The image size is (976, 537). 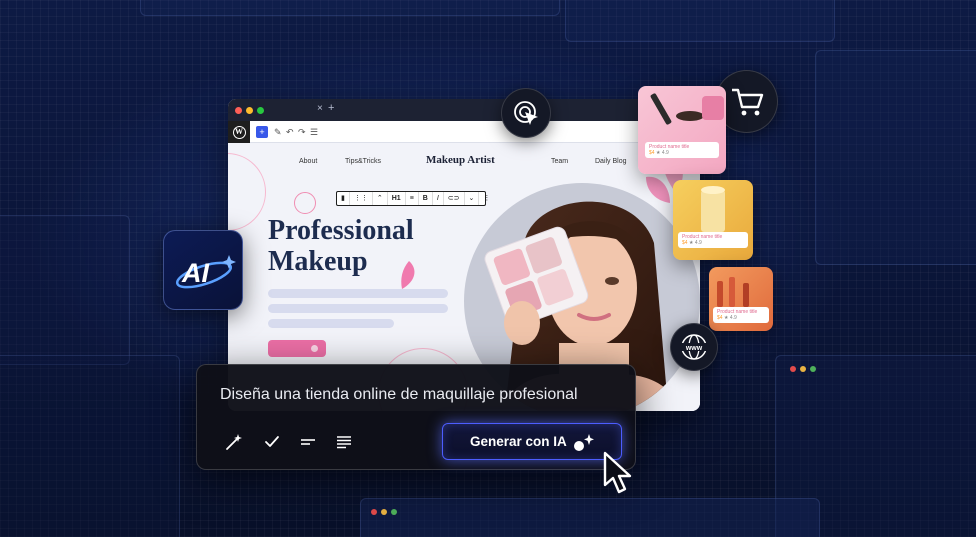 What do you see at coordinates (426, 198) in the screenshot?
I see `bold-button: B` at bounding box center [426, 198].